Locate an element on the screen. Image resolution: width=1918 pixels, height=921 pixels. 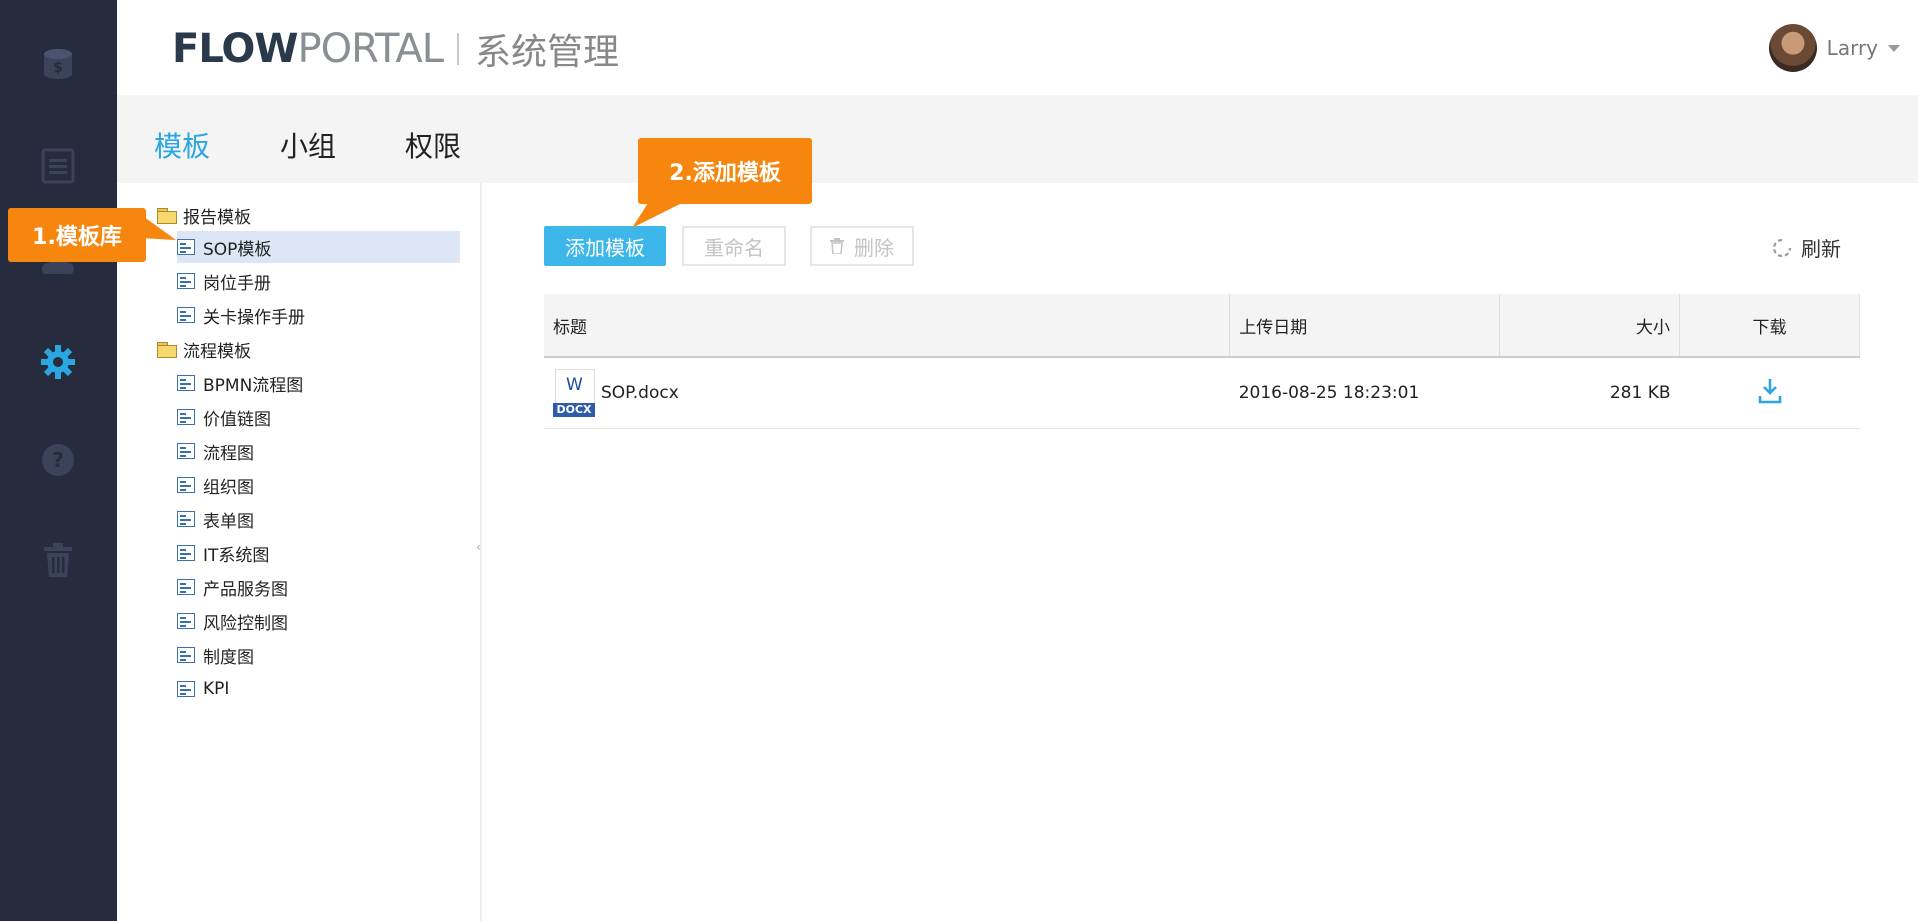
header: FLOW PORTAL 系统管理 Larry is located at coordinates (1017, 47).